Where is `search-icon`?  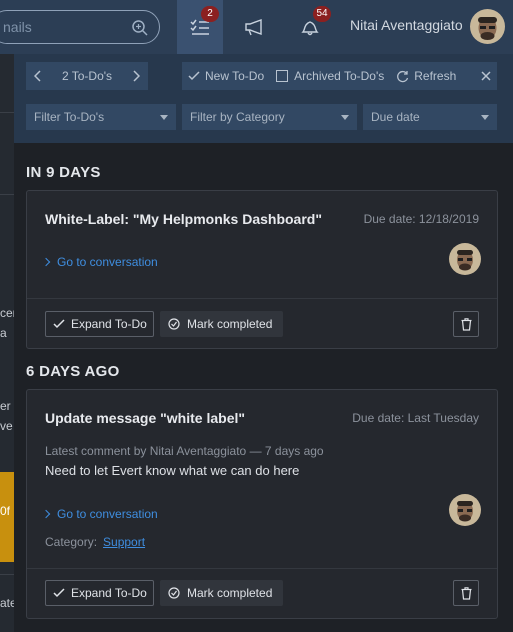 search-icon is located at coordinates (140, 28).